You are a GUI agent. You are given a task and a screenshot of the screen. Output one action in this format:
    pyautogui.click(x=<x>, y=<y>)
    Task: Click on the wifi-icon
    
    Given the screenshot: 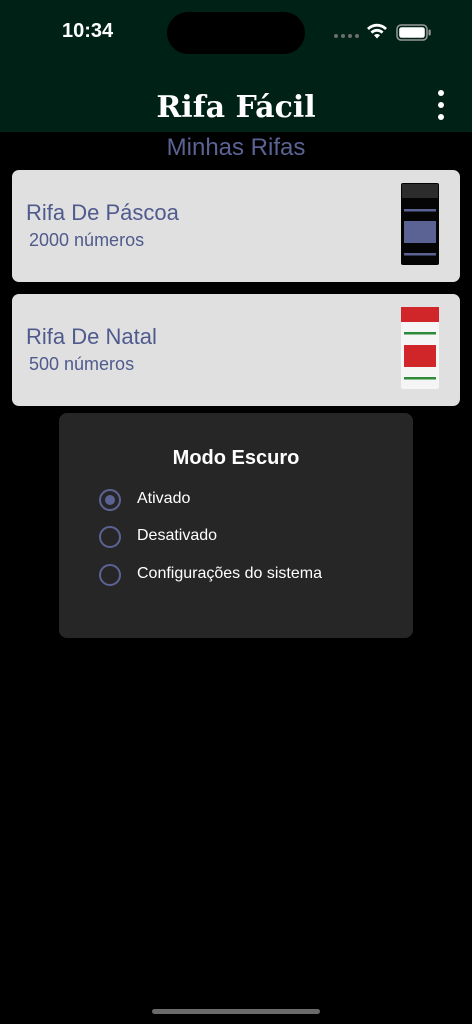 What is the action you would take?
    pyautogui.click(x=377, y=31)
    